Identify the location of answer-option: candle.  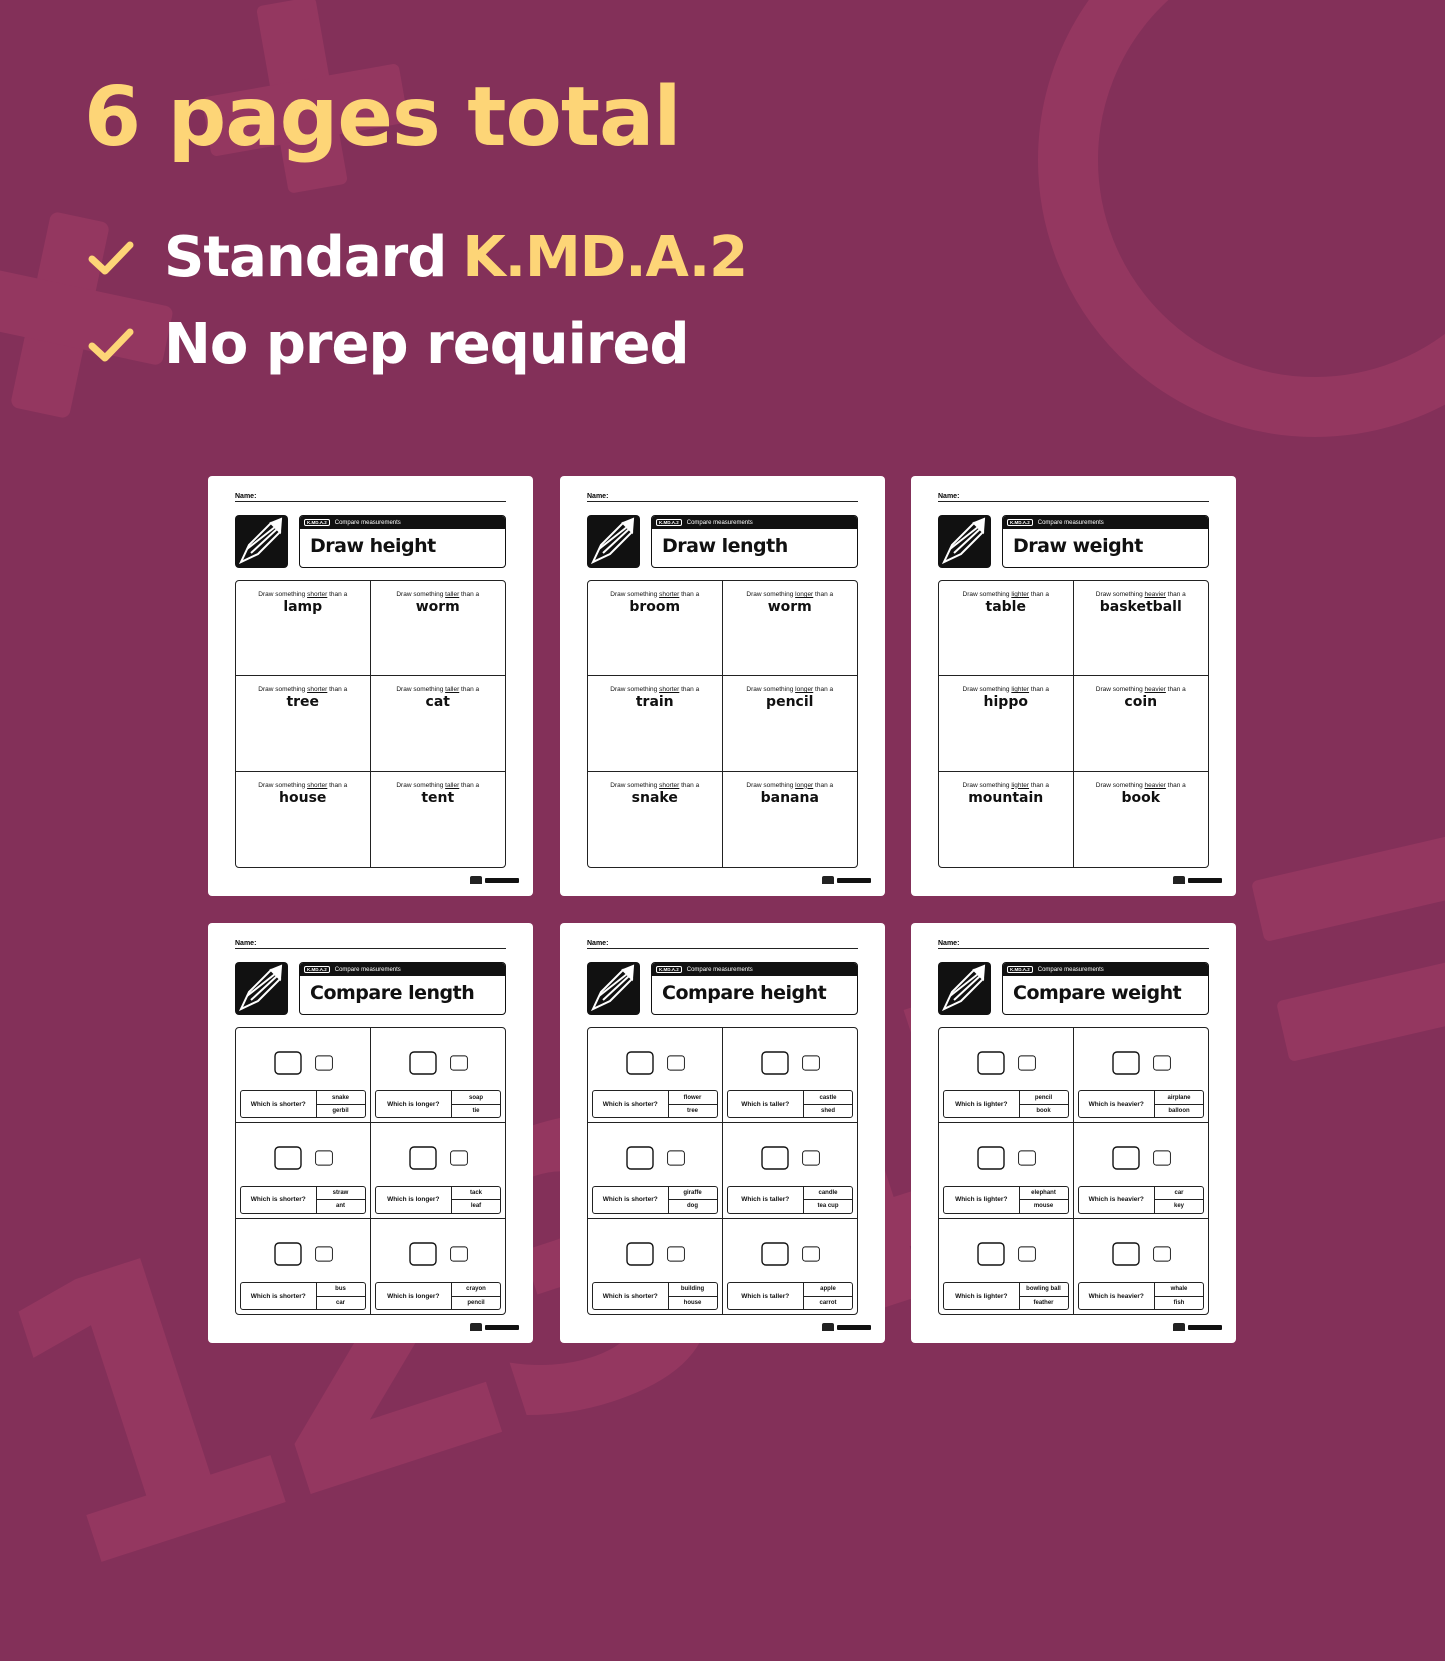
(828, 1194).